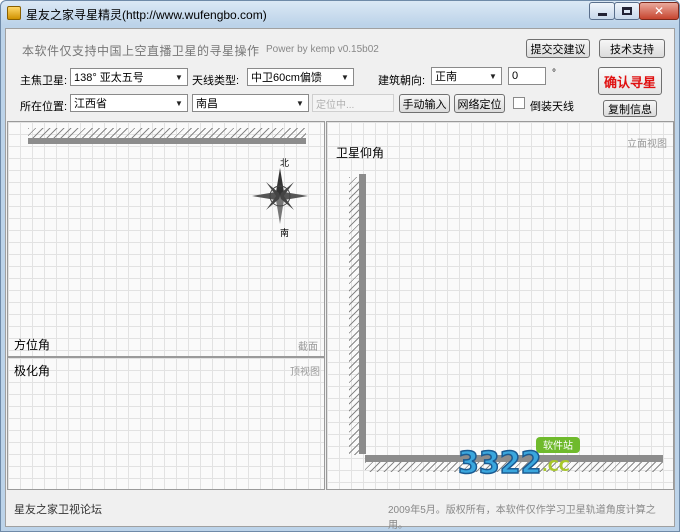 The height and width of the screenshot is (532, 680). What do you see at coordinates (630, 108) in the screenshot?
I see `copy-info-button: 复制信息` at bounding box center [630, 108].